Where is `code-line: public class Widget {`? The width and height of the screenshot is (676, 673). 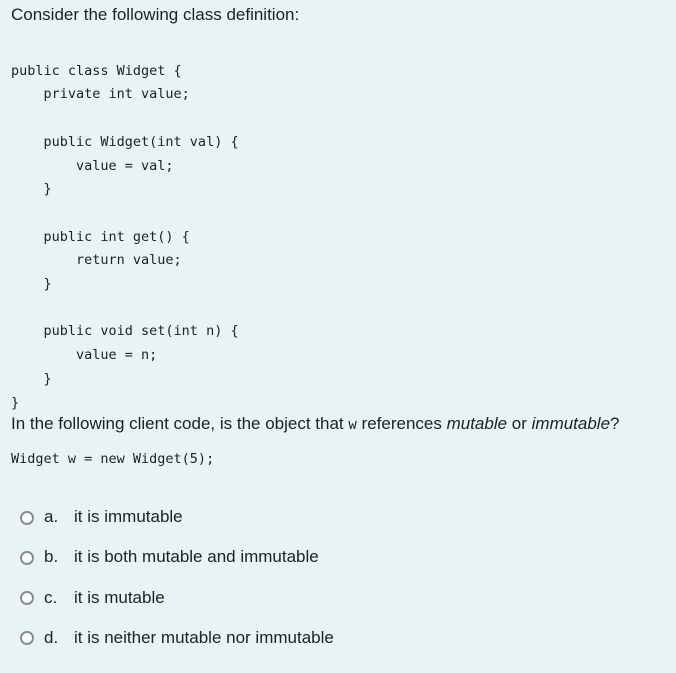
code-line: public class Widget { is located at coordinates (96, 70).